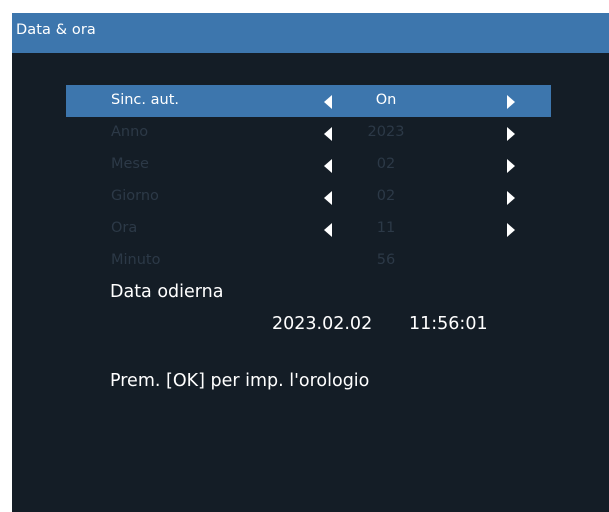  I want to click on setting-value: 56, so click(386, 260).